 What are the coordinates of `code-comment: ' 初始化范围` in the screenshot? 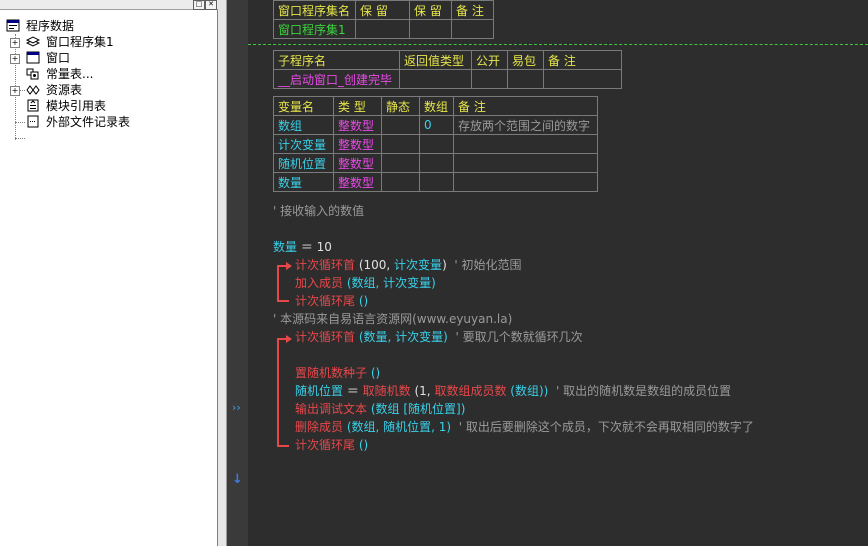 It's located at (488, 265).